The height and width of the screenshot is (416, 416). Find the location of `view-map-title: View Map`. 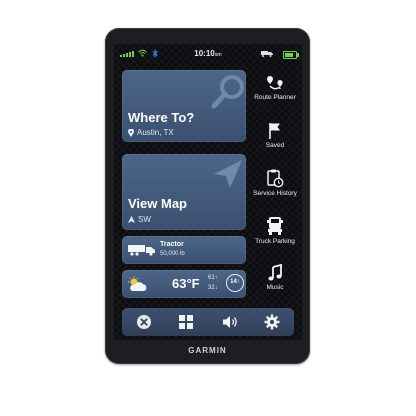

view-map-title: View Map is located at coordinates (158, 203).